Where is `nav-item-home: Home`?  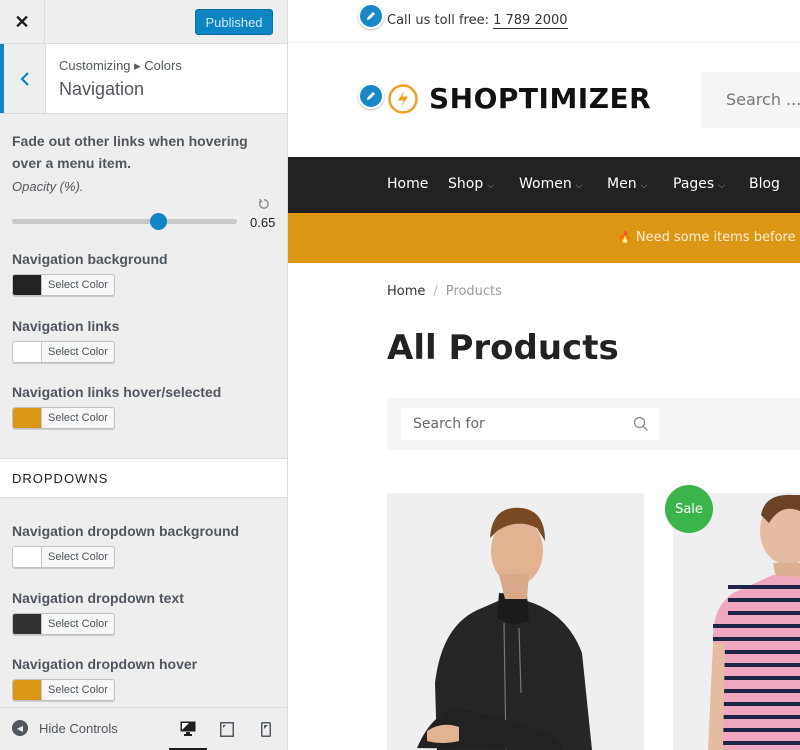 nav-item-home: Home is located at coordinates (407, 184).